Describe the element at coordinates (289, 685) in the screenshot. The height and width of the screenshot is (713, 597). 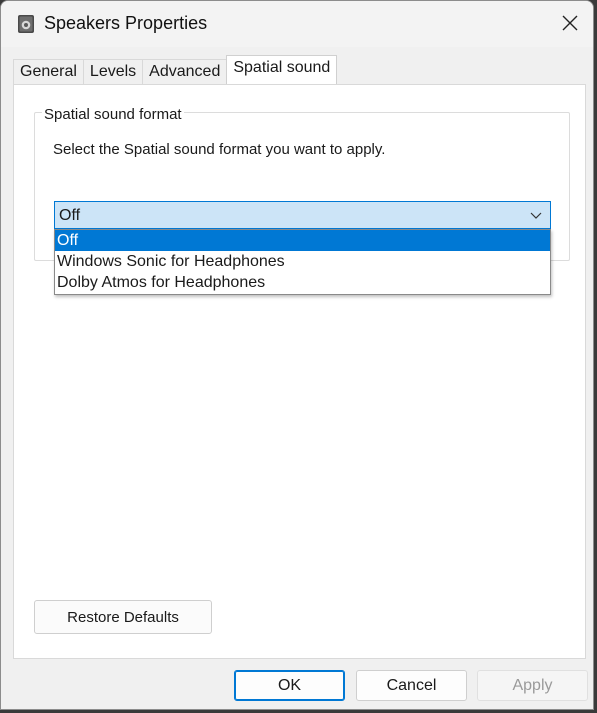
I see `ok-button: OK` at that location.